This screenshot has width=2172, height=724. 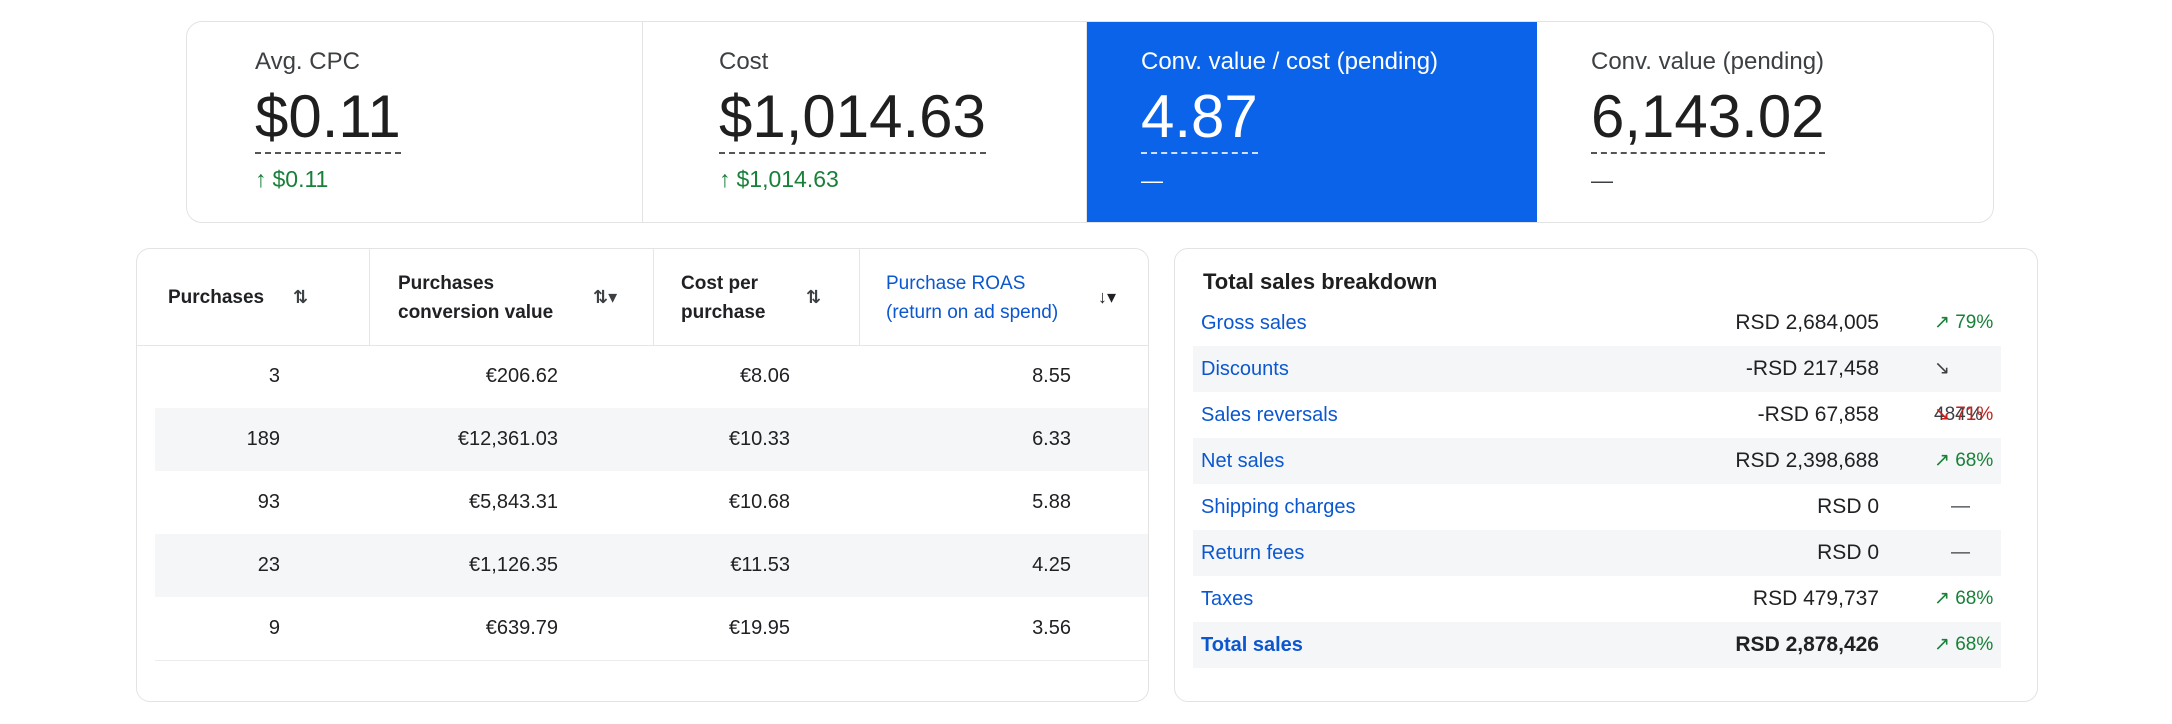 What do you see at coordinates (1269, 415) in the screenshot?
I see `sales-row-link: Sales reversals` at bounding box center [1269, 415].